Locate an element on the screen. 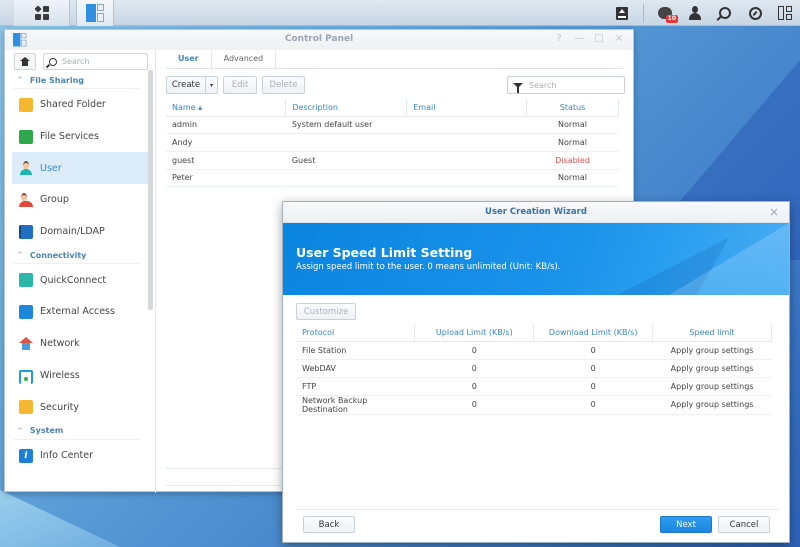  user-search is located at coordinates (566, 85).